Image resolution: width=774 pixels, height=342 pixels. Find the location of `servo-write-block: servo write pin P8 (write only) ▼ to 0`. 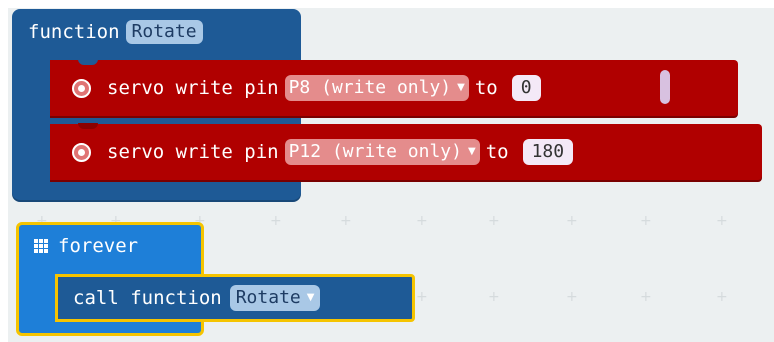

servo-write-block: servo write pin P8 (write only) ▼ to 0 is located at coordinates (394, 87).